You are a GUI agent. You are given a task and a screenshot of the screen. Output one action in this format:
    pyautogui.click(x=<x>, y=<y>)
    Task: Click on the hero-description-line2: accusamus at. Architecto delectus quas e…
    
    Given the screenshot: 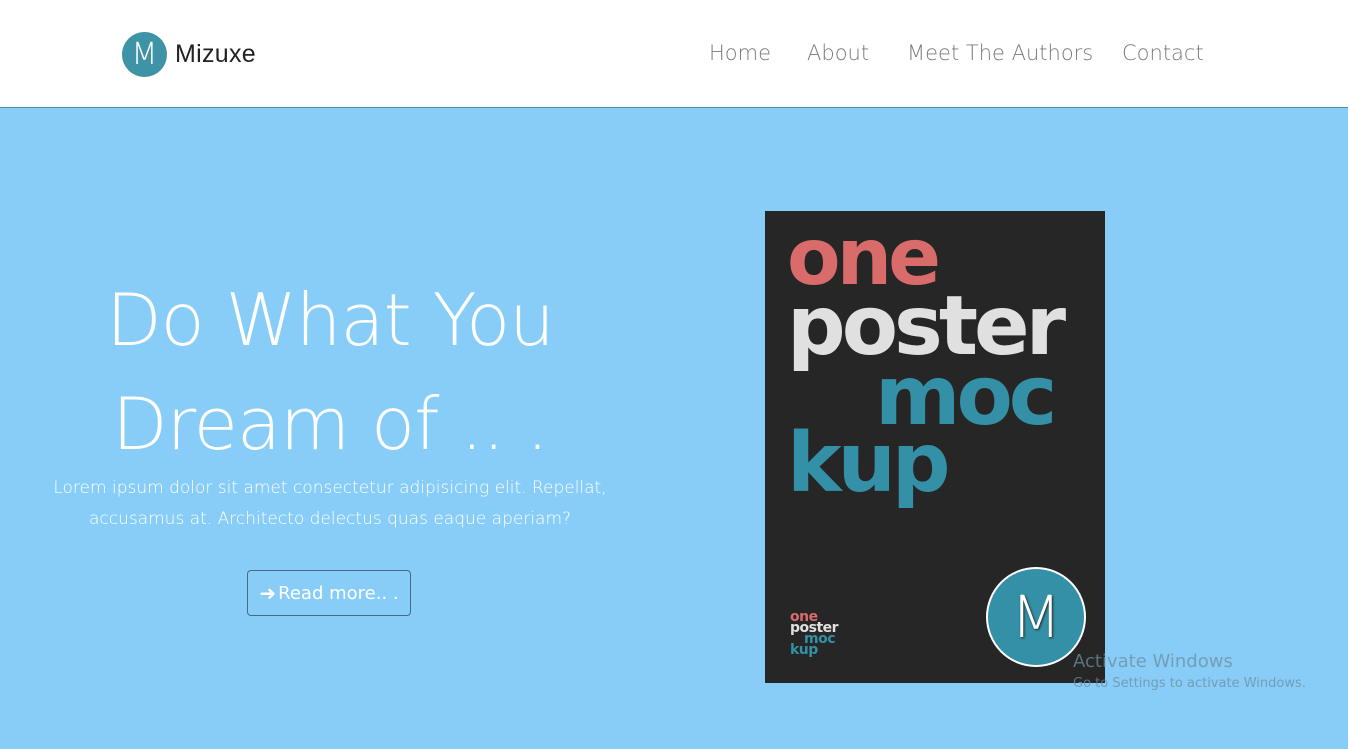 What is the action you would take?
    pyautogui.click(x=330, y=519)
    